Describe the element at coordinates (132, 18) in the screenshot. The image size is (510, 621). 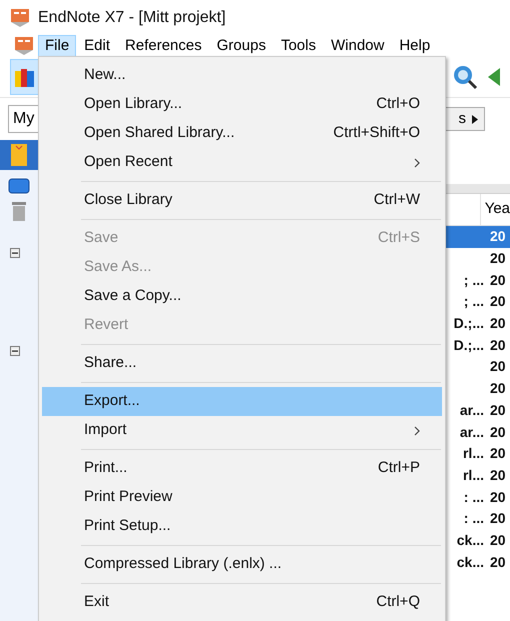
I see `window-title: EndNote X7 - [Mitt projekt]` at that location.